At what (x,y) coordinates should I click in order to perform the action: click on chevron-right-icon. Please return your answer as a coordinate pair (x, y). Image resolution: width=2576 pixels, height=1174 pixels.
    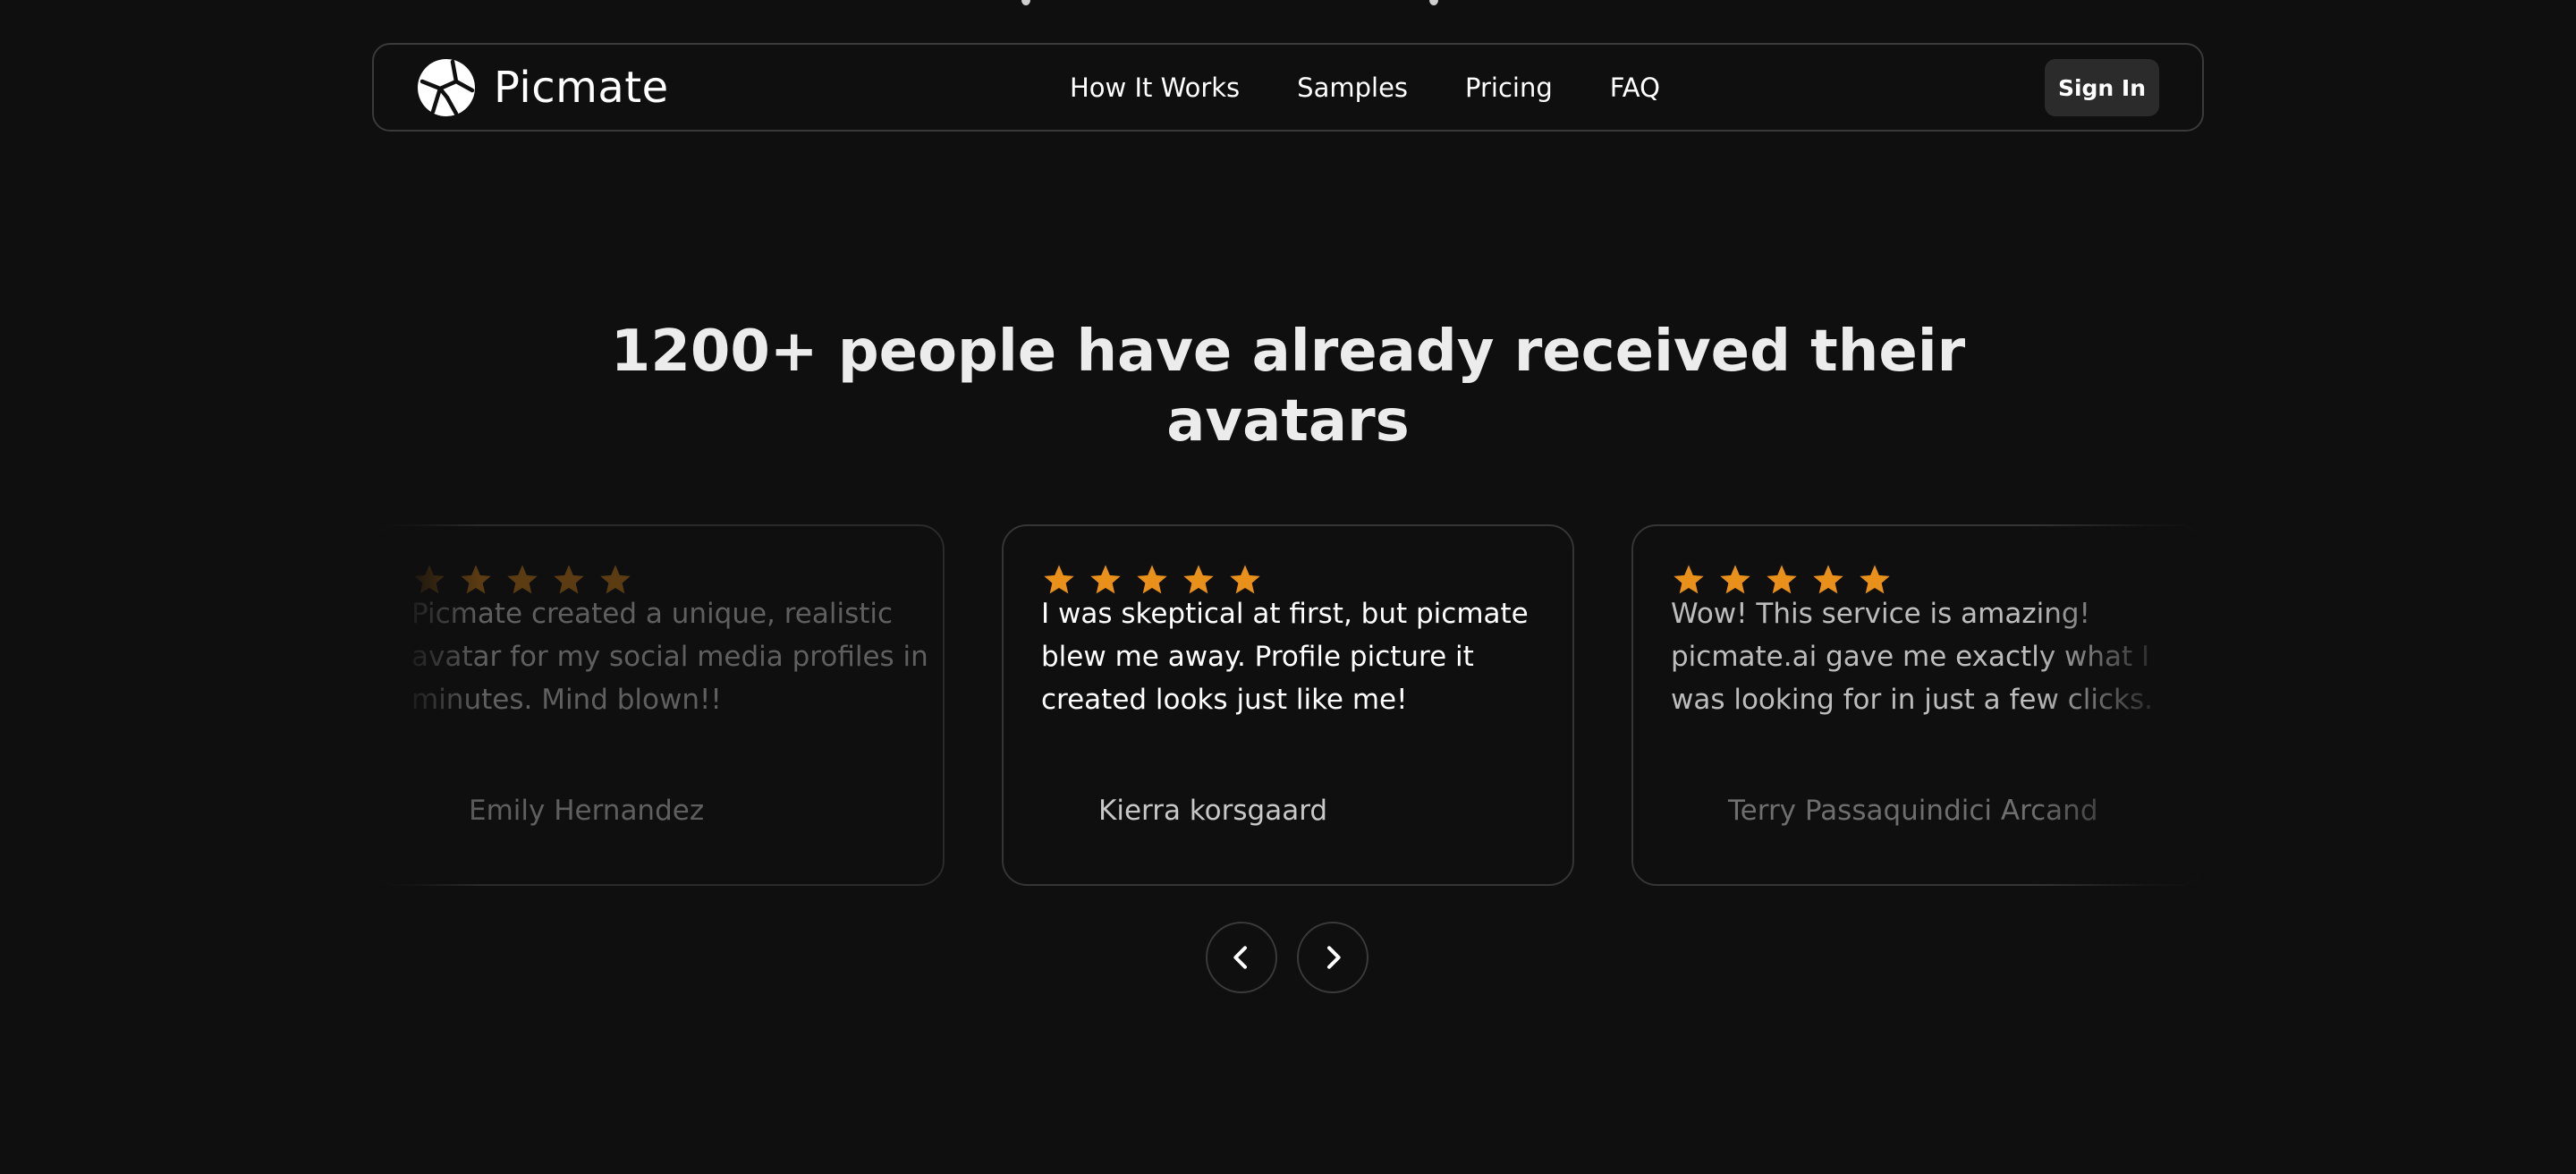
    Looking at the image, I should click on (1334, 957).